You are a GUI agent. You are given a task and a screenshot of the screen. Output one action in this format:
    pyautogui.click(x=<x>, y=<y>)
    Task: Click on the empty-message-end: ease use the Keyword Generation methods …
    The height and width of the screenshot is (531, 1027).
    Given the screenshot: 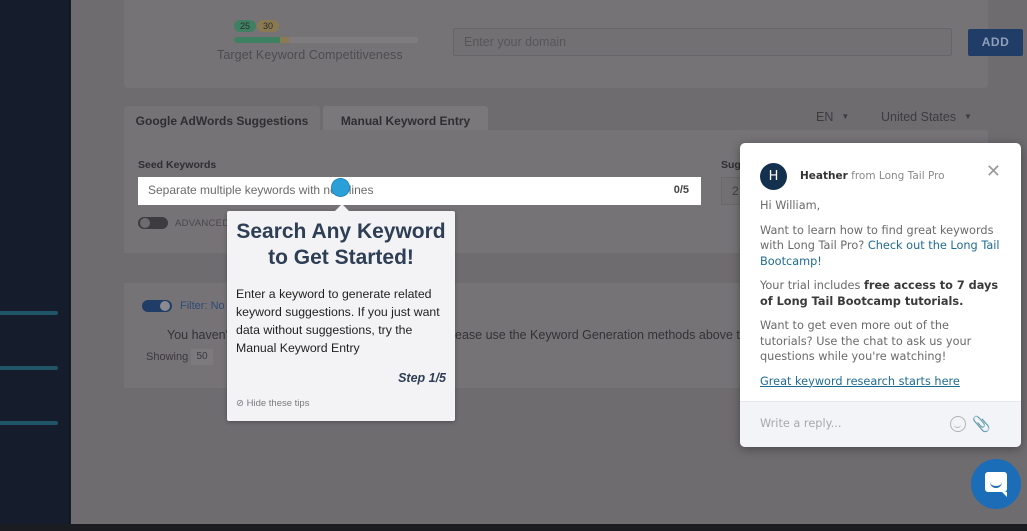 What is the action you would take?
    pyautogui.click(x=601, y=335)
    